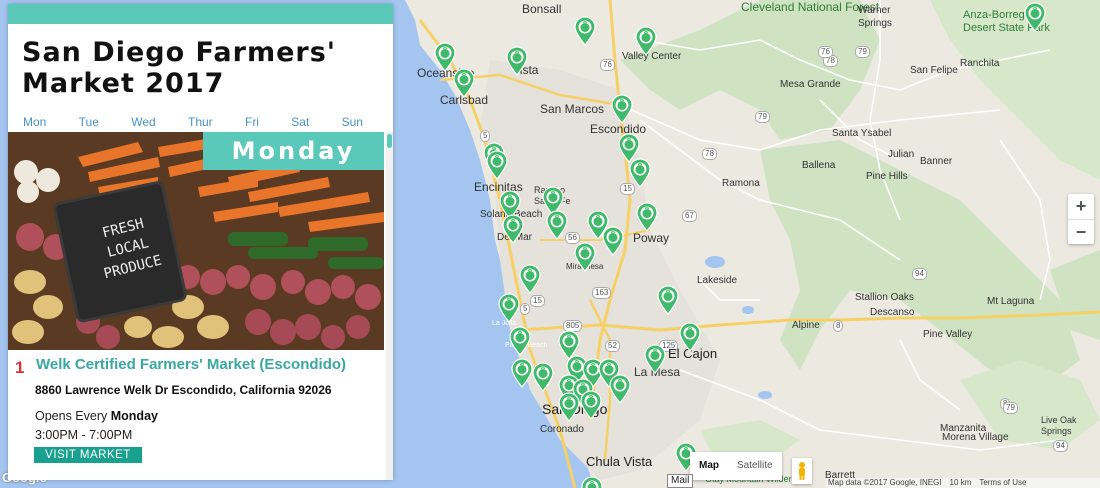 This screenshot has width=1100, height=488. I want to click on selected-day-banner: Monday, so click(293, 151).